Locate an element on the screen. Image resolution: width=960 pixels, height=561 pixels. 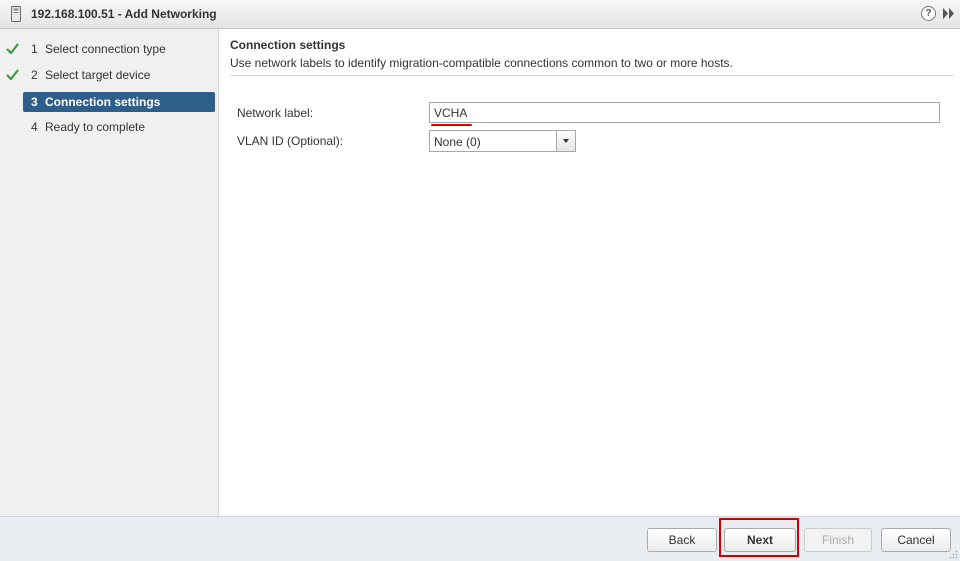
step-select-target-device: 2 Select target device is located at coordinates (119, 75).